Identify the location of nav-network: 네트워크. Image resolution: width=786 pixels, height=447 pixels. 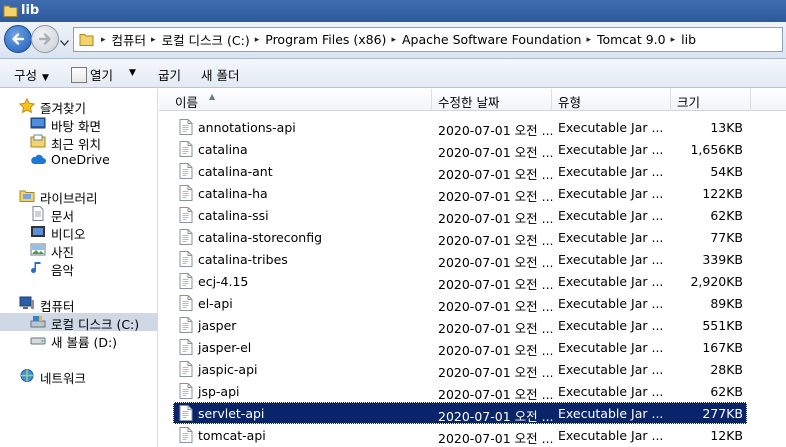
(78, 376).